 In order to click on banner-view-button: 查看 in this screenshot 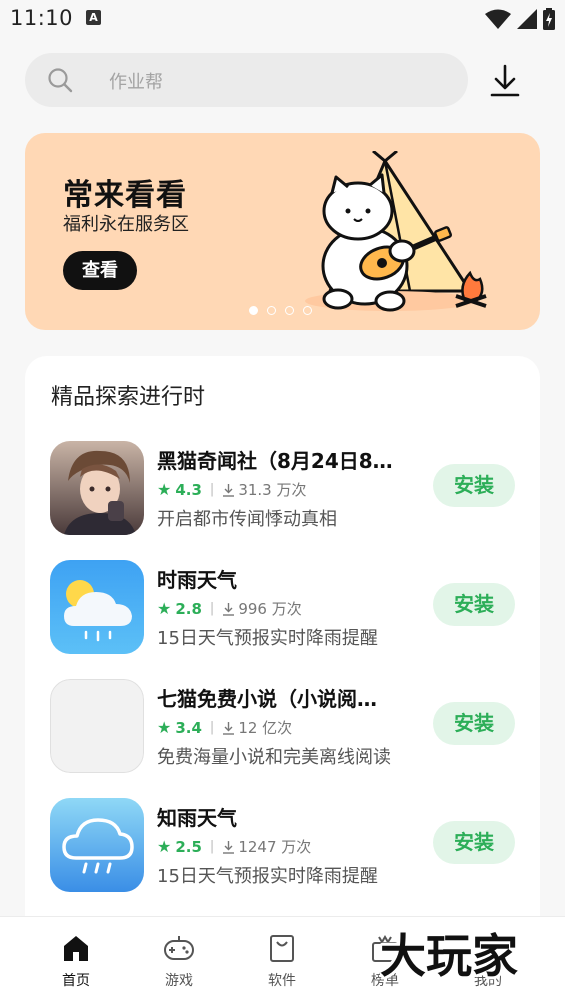, I will do `click(100, 270)`.